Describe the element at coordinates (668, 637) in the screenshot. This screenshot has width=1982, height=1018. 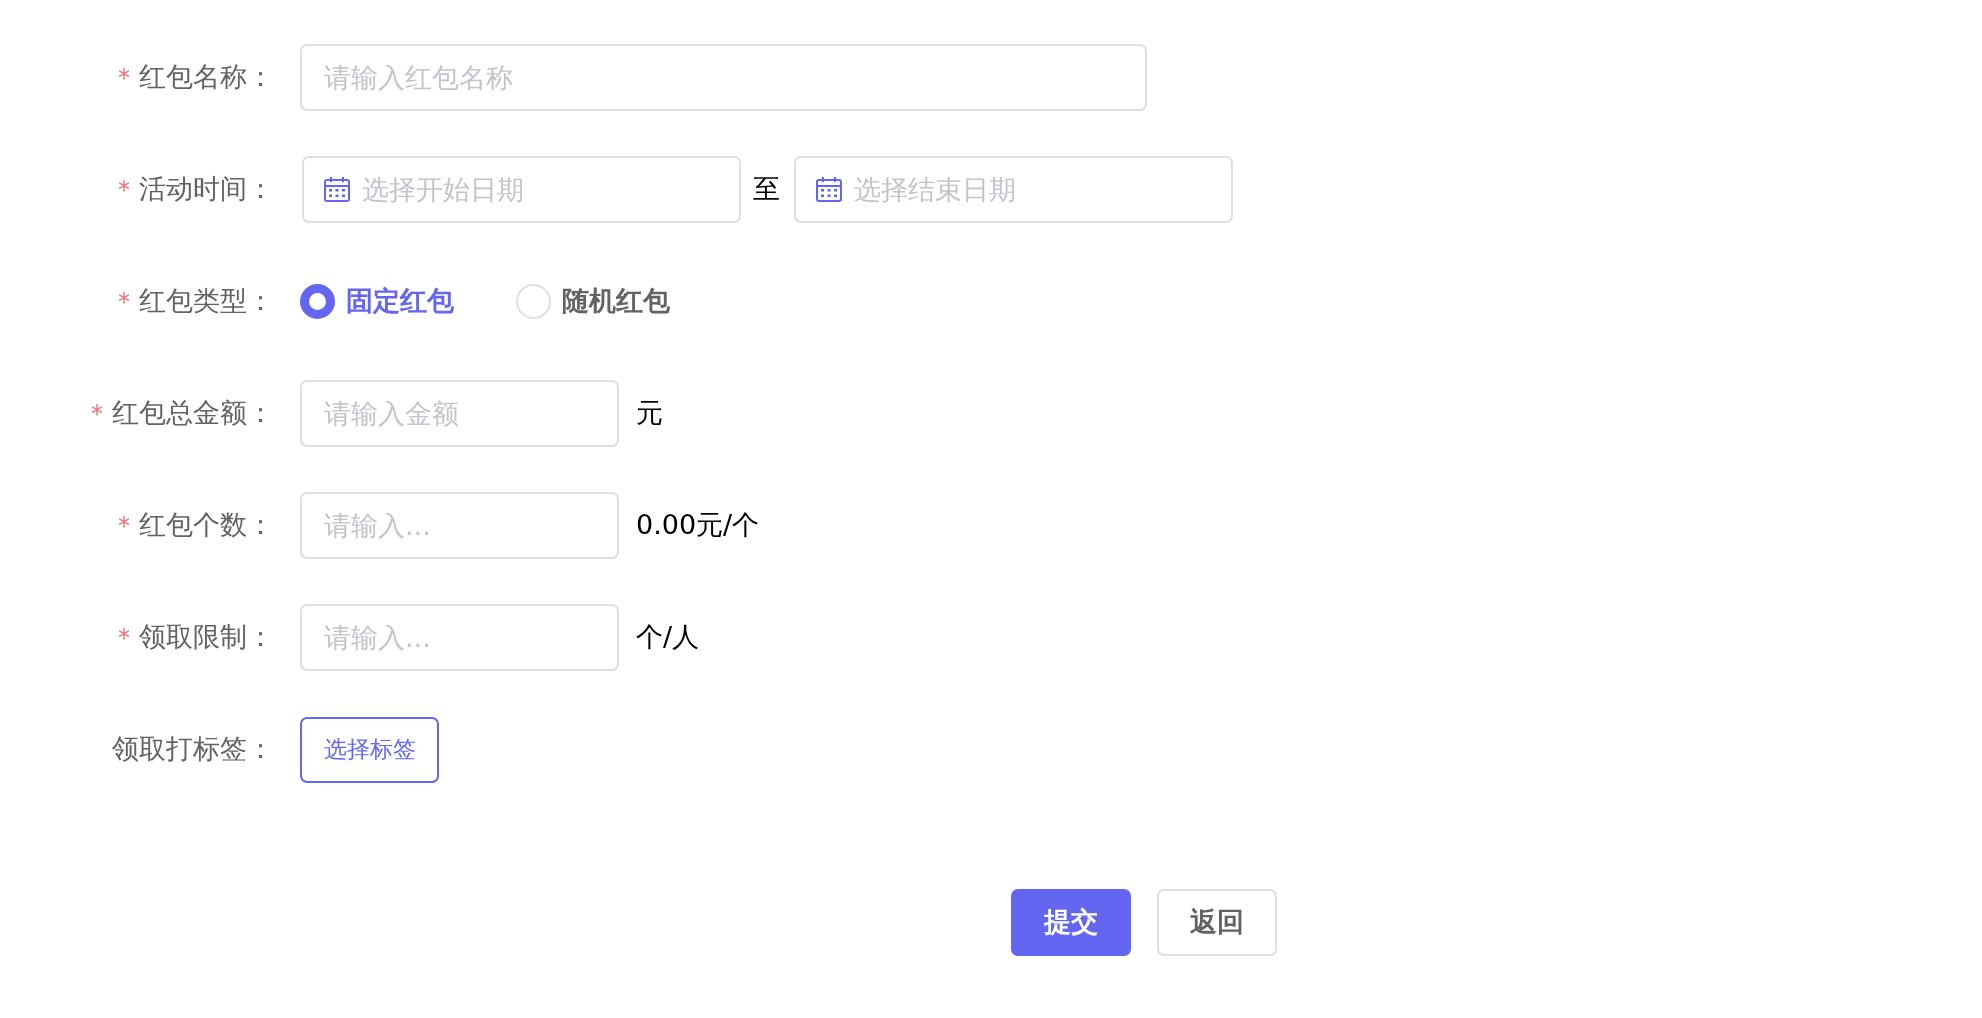
I see `unit-text: 个/人` at that location.